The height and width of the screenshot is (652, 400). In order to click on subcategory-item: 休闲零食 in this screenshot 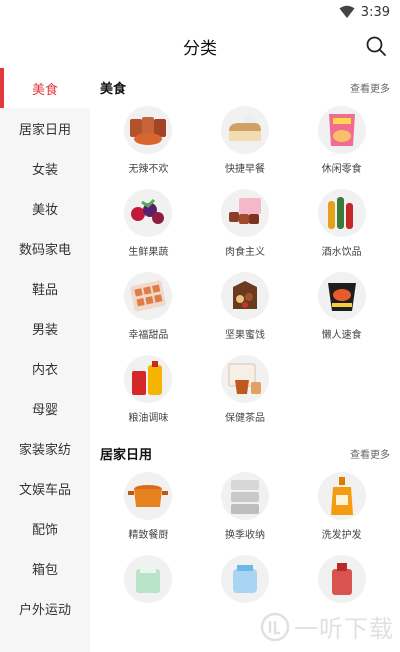, I will do `click(341, 140)`.